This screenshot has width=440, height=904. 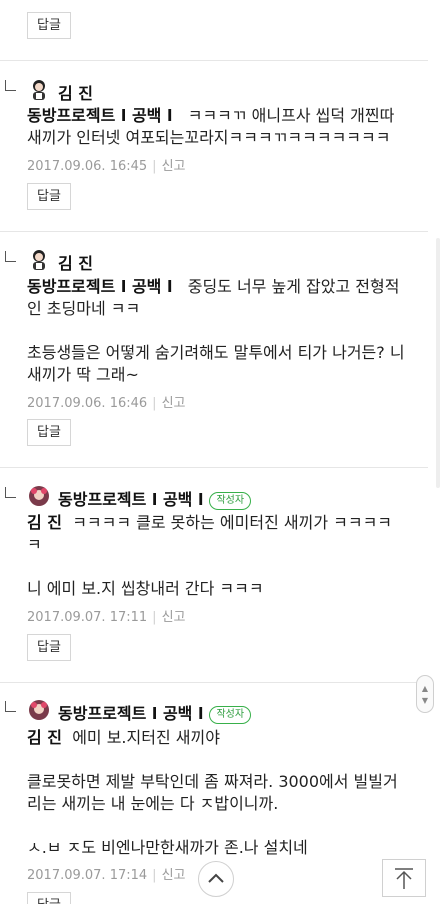 I want to click on comment-meta: 2017.09.06. 16:45 | 신고, so click(x=106, y=166).